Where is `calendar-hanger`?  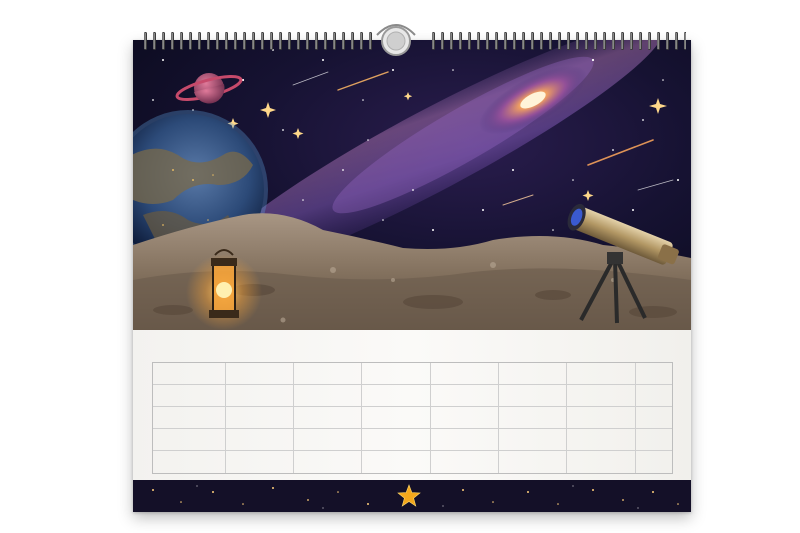
calendar-hanger is located at coordinates (396, 40).